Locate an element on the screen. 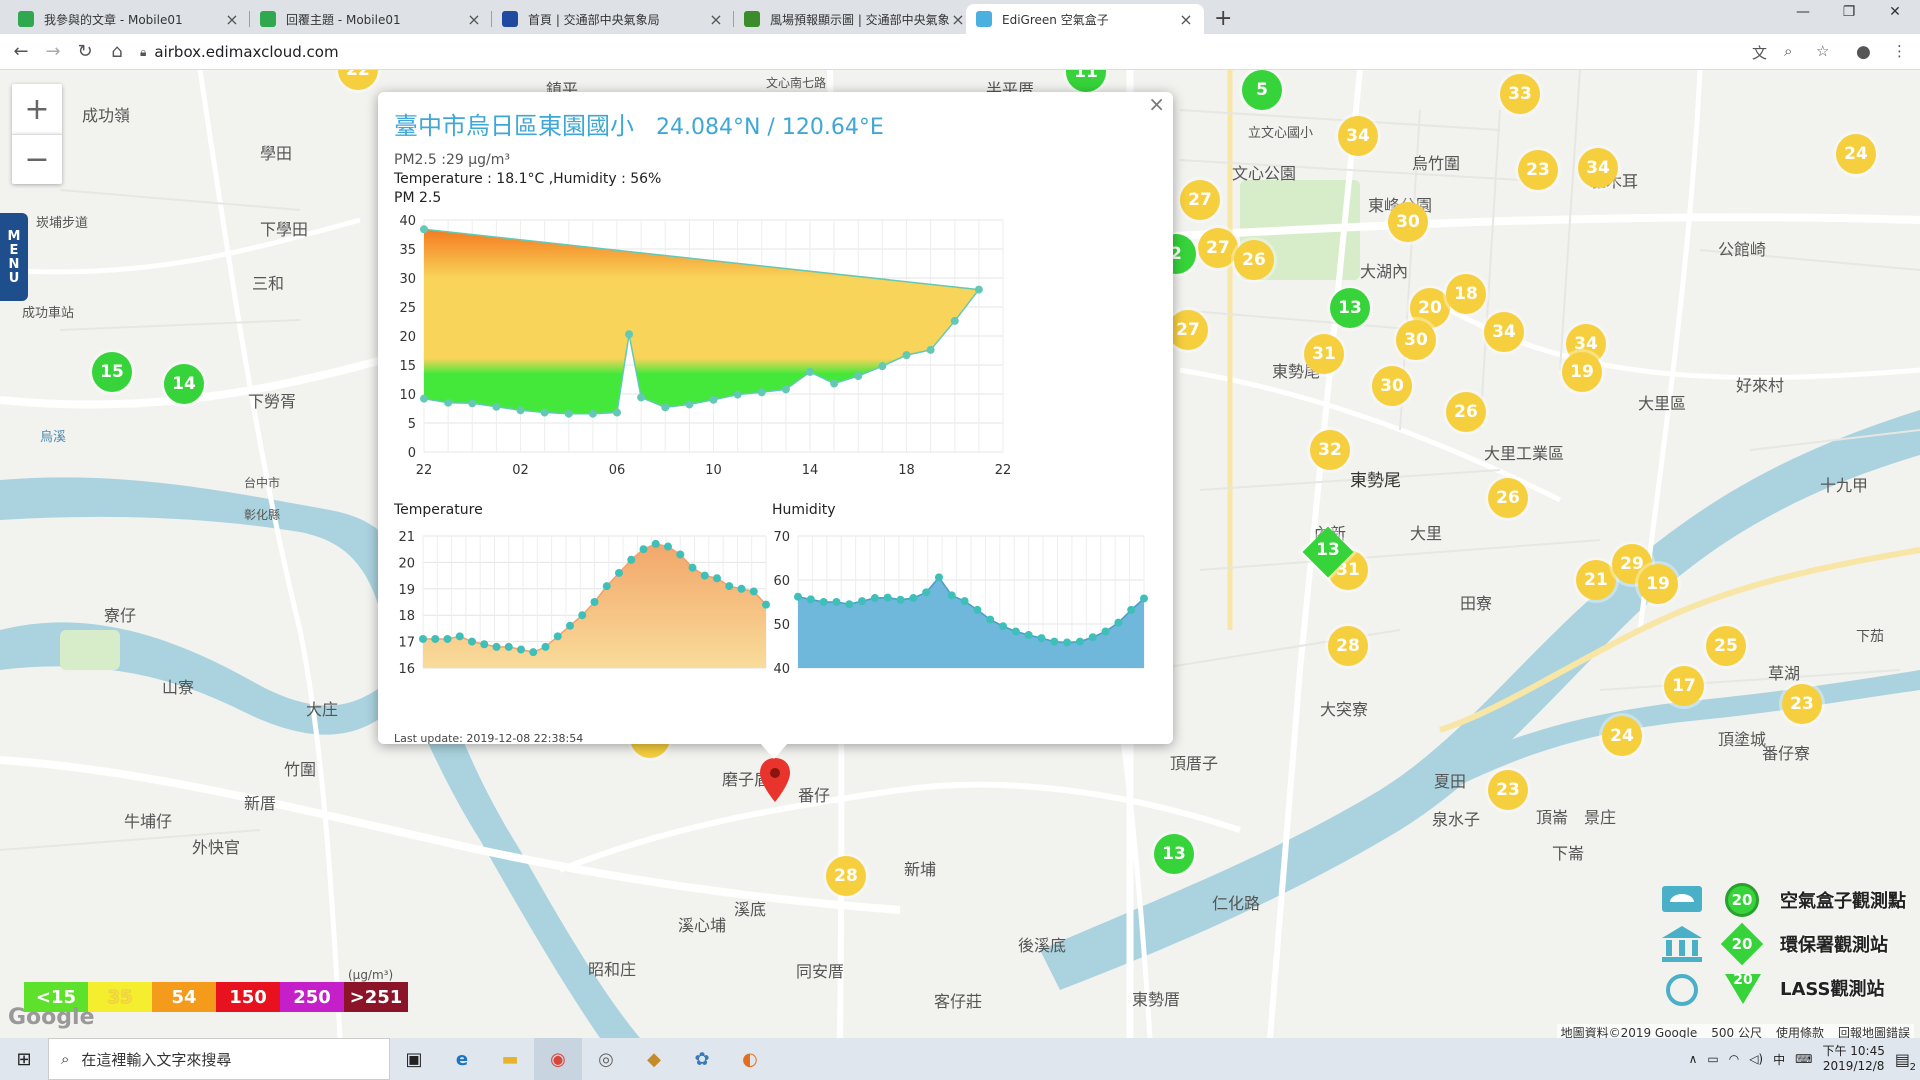 The width and height of the screenshot is (1920, 1080). reload-icon: ↻ is located at coordinates (85, 51).